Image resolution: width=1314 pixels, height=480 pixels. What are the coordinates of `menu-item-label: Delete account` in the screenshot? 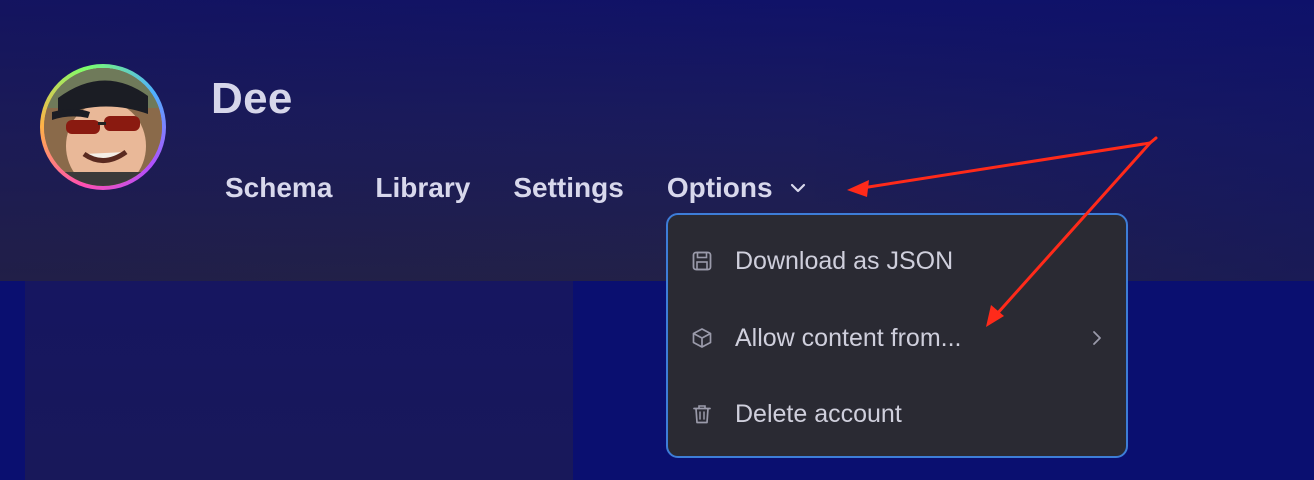 It's located at (818, 413).